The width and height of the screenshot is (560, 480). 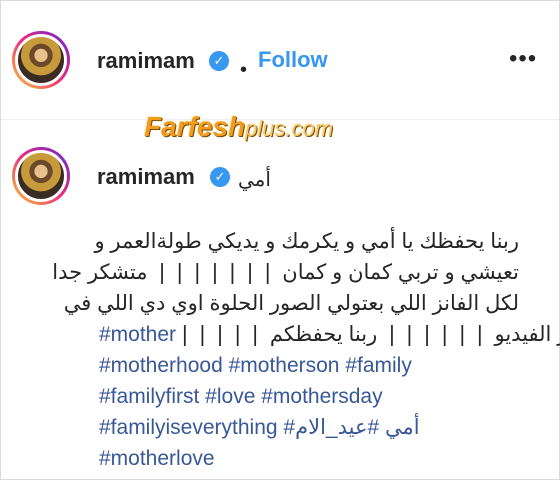 I want to click on caption-avatar, so click(x=41, y=176).